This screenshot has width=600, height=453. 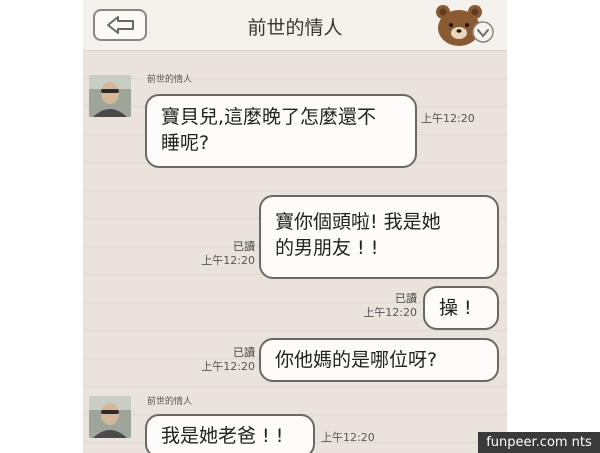 I want to click on message-bubble: 我是她老爸 ! !, so click(x=230, y=433).